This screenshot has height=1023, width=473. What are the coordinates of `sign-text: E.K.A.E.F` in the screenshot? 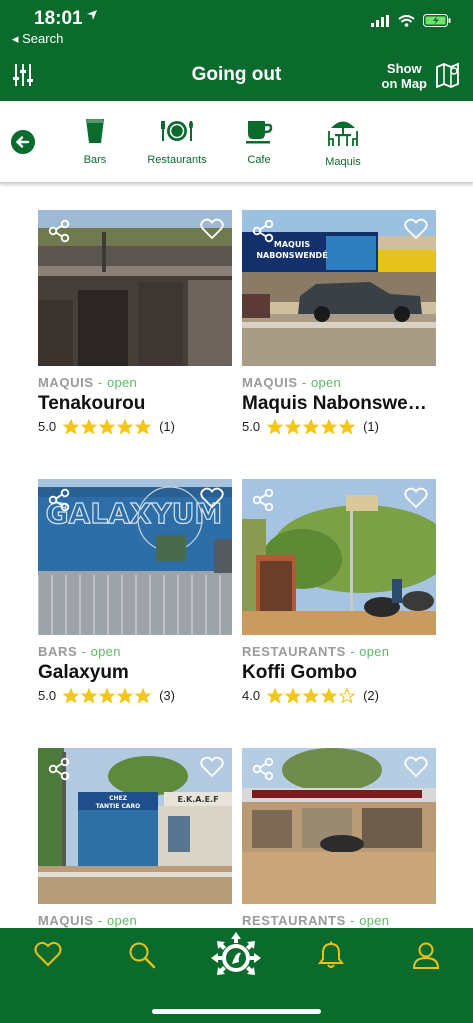 It's located at (197, 799).